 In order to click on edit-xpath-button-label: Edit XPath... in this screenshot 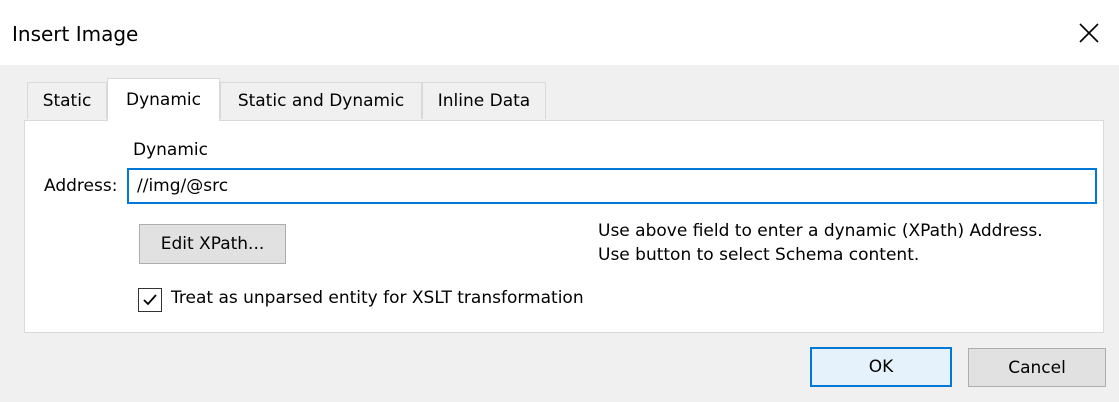, I will do `click(212, 244)`.